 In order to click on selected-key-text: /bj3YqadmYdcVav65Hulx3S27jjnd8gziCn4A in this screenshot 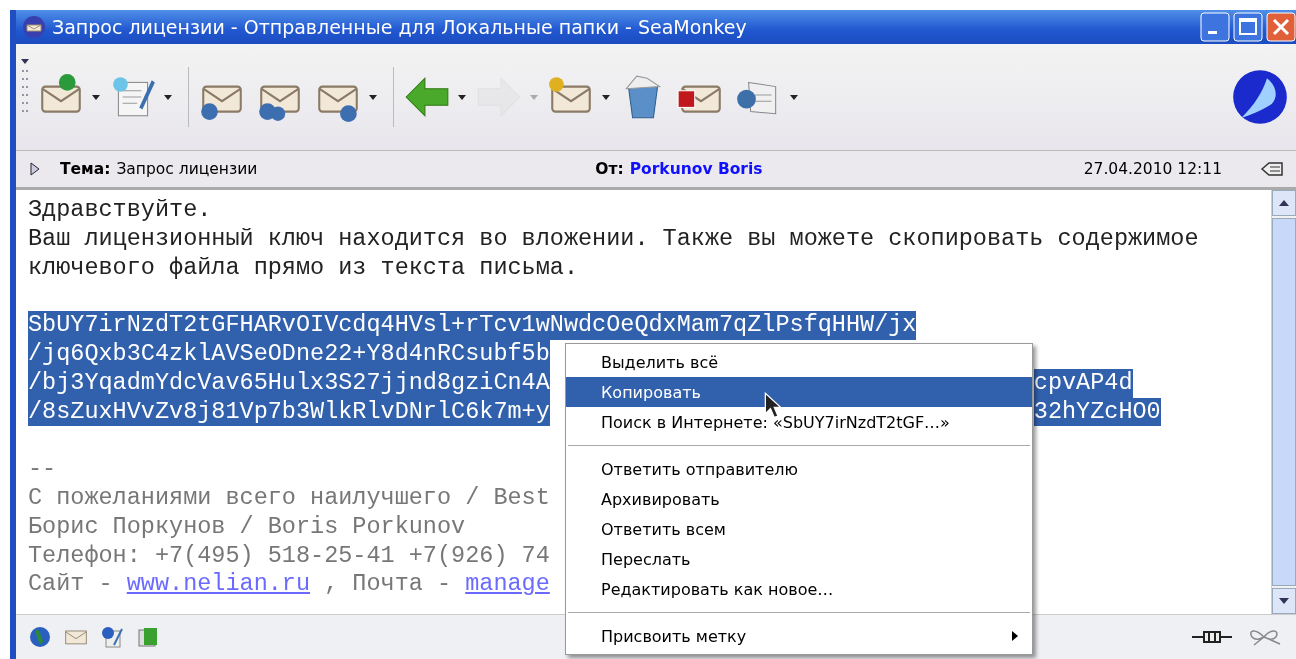, I will do `click(289, 383)`.